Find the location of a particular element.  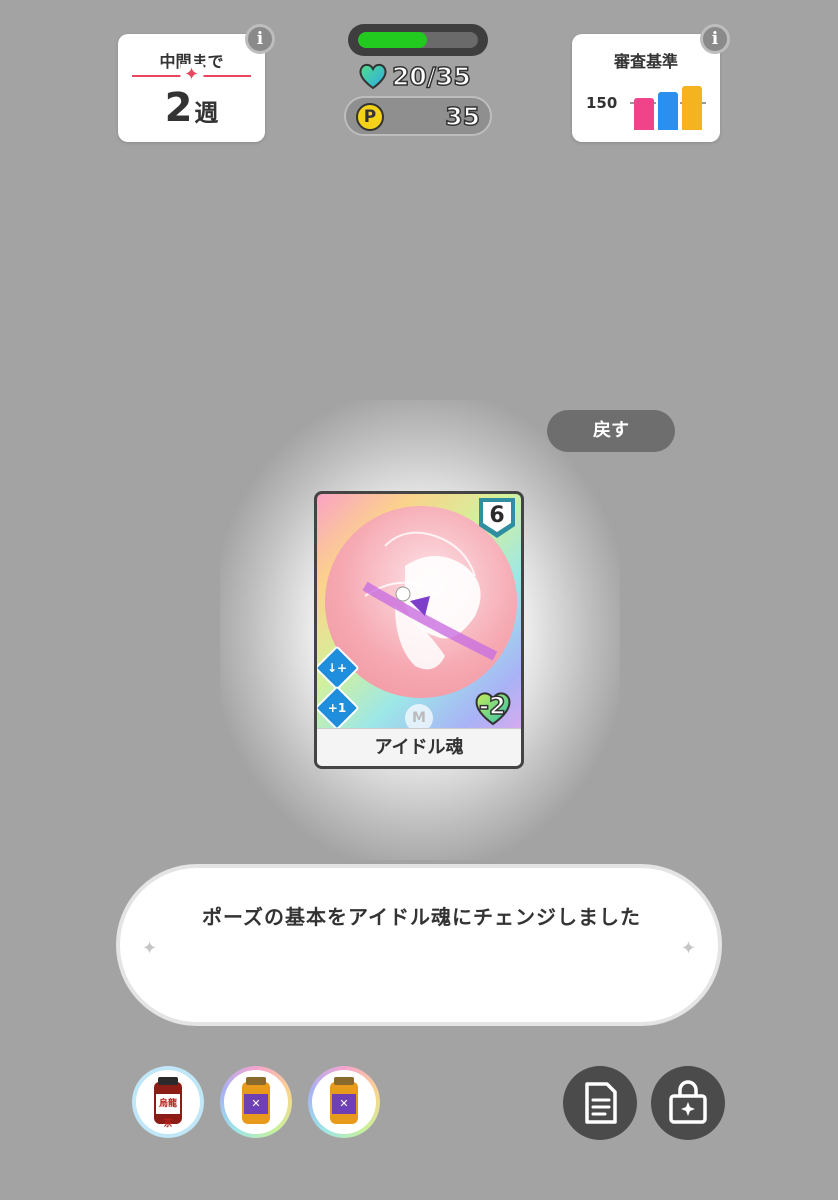

points-display: P 35 is located at coordinates (418, 116).